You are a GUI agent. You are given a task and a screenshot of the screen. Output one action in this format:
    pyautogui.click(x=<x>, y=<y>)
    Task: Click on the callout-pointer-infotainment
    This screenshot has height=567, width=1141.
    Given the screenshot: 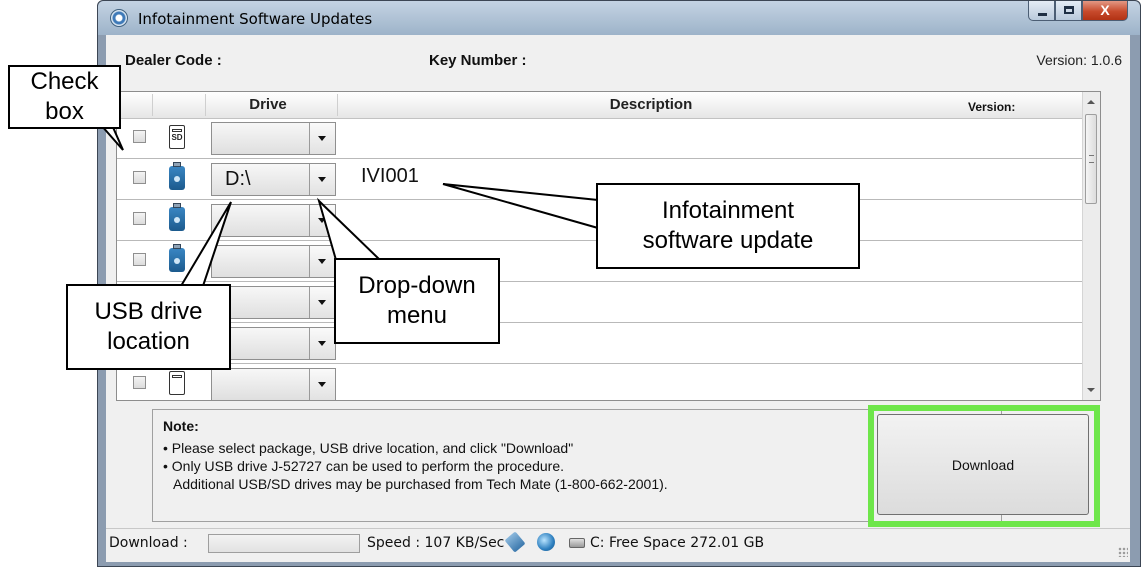 What is the action you would take?
    pyautogui.click(x=520, y=206)
    